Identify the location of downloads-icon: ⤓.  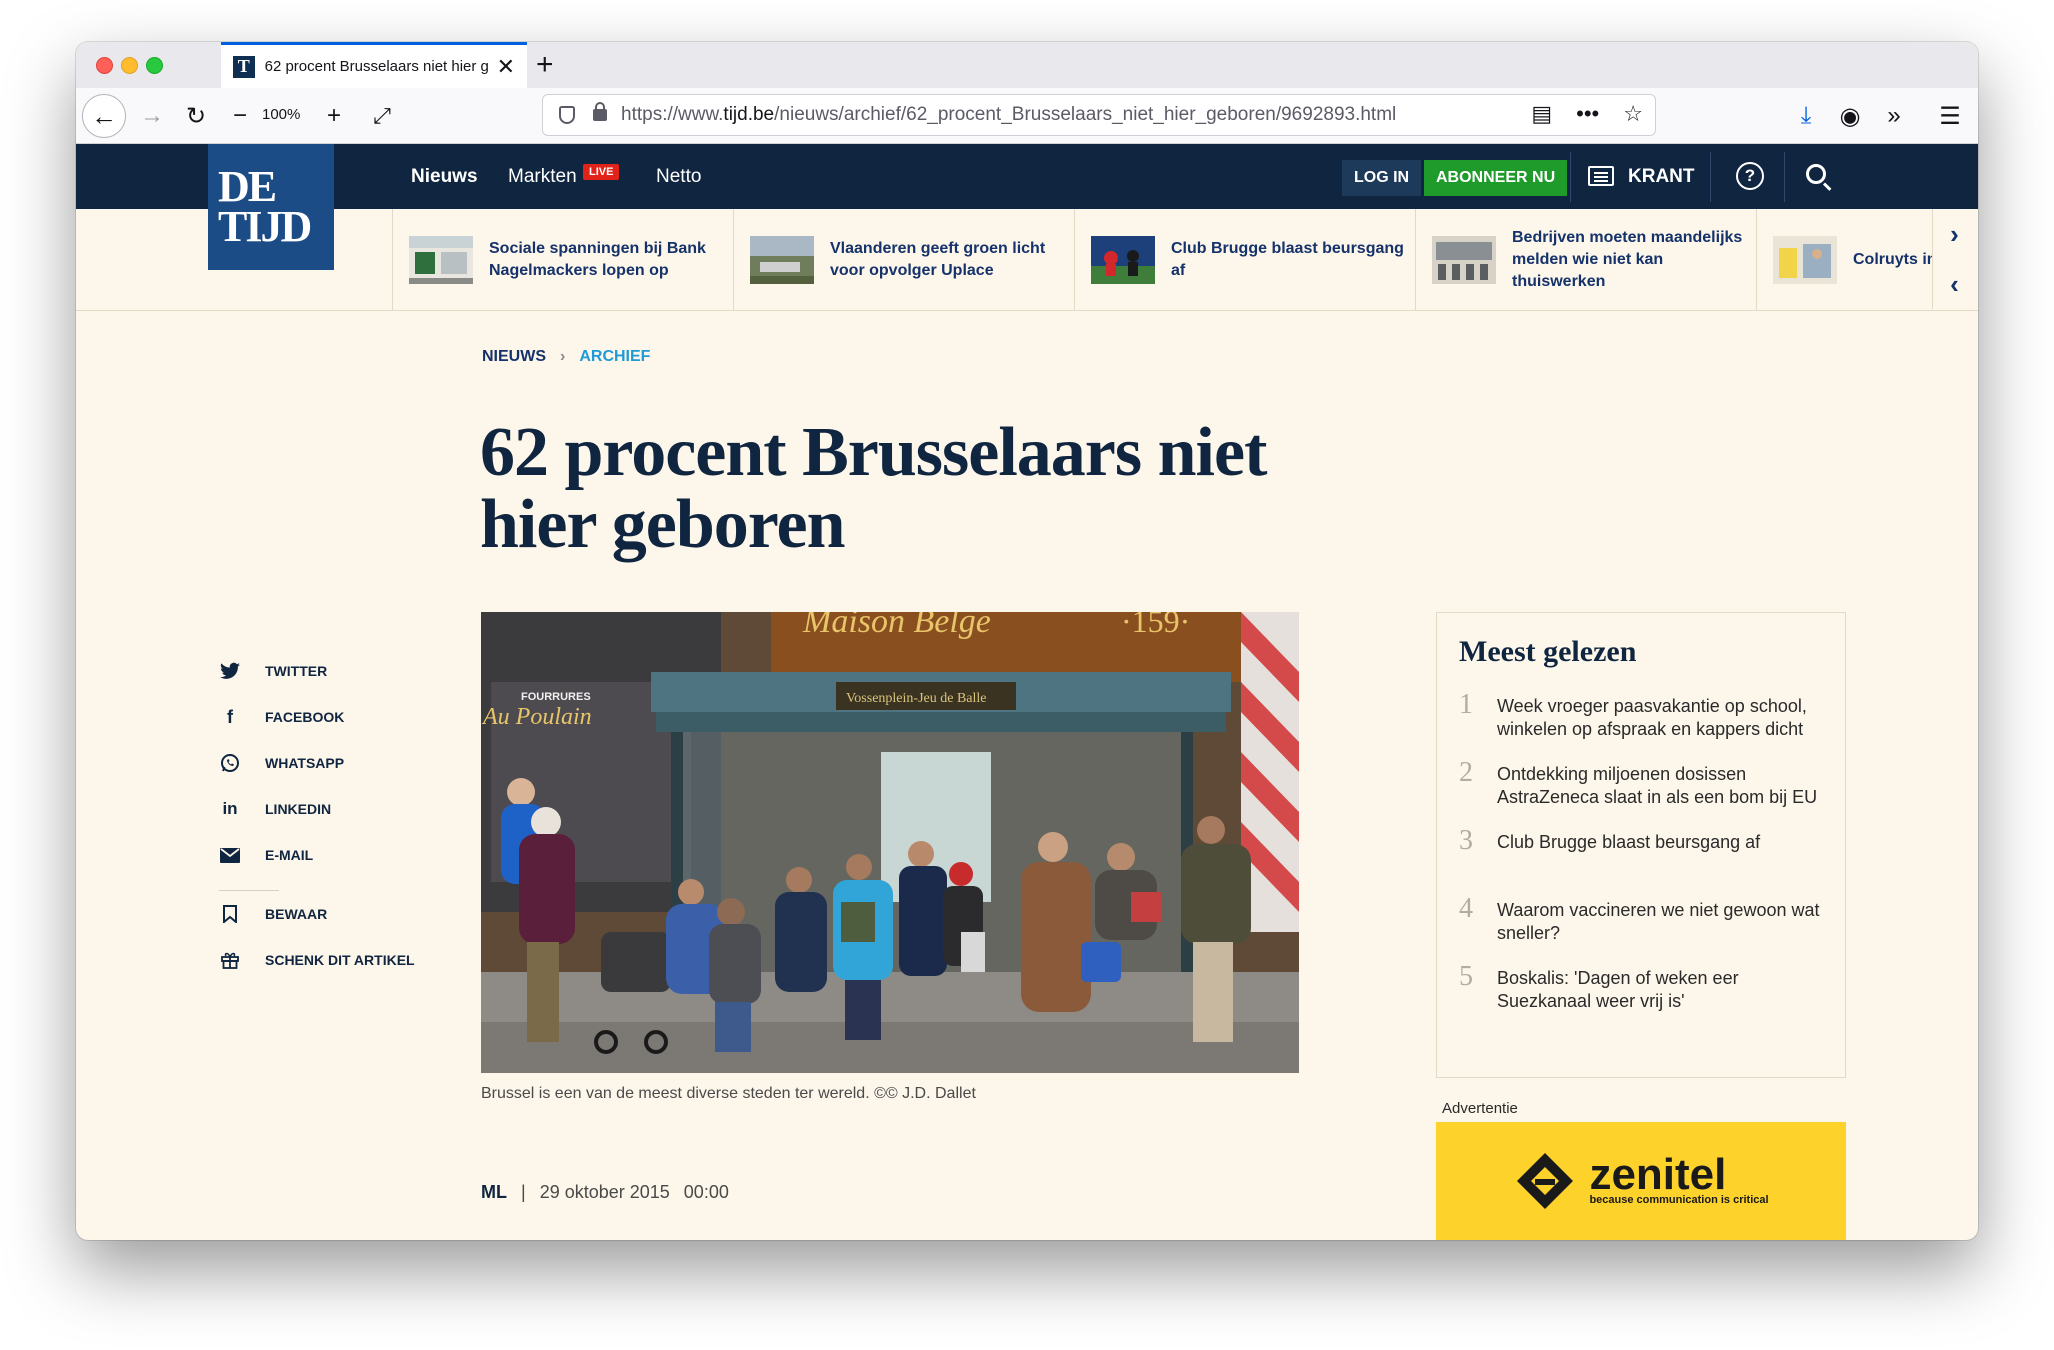
(1806, 116).